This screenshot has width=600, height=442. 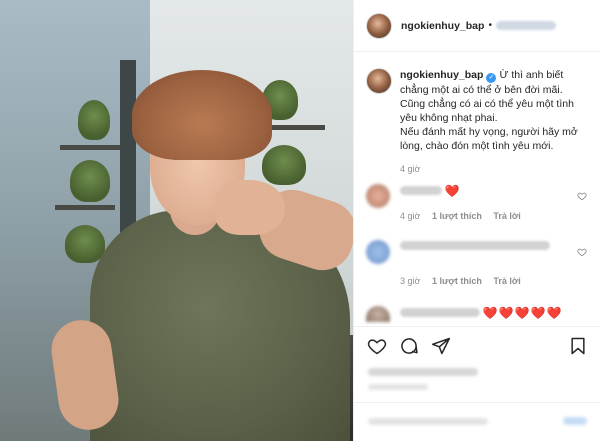 What do you see at coordinates (477, 146) in the screenshot?
I see `caption-line: lòng, chào đón một tình yêu mới.` at bounding box center [477, 146].